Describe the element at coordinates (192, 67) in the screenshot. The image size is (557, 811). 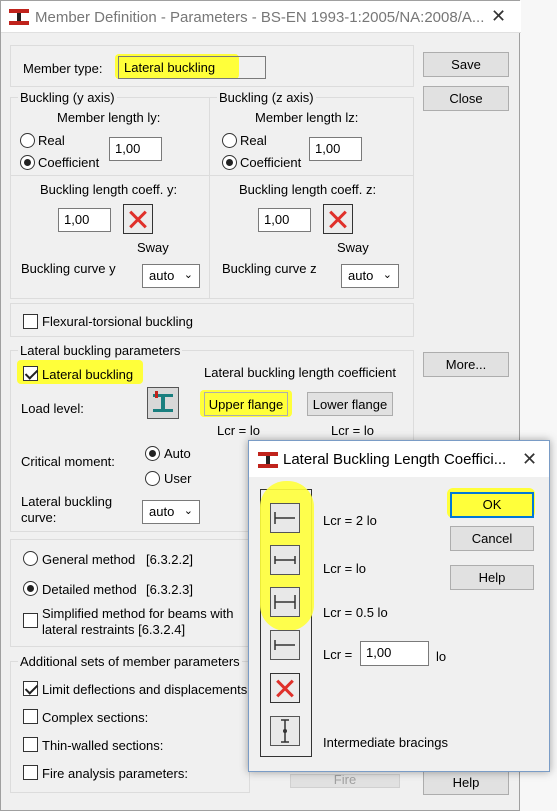
I see `member-type-input: Lateral buckling` at that location.